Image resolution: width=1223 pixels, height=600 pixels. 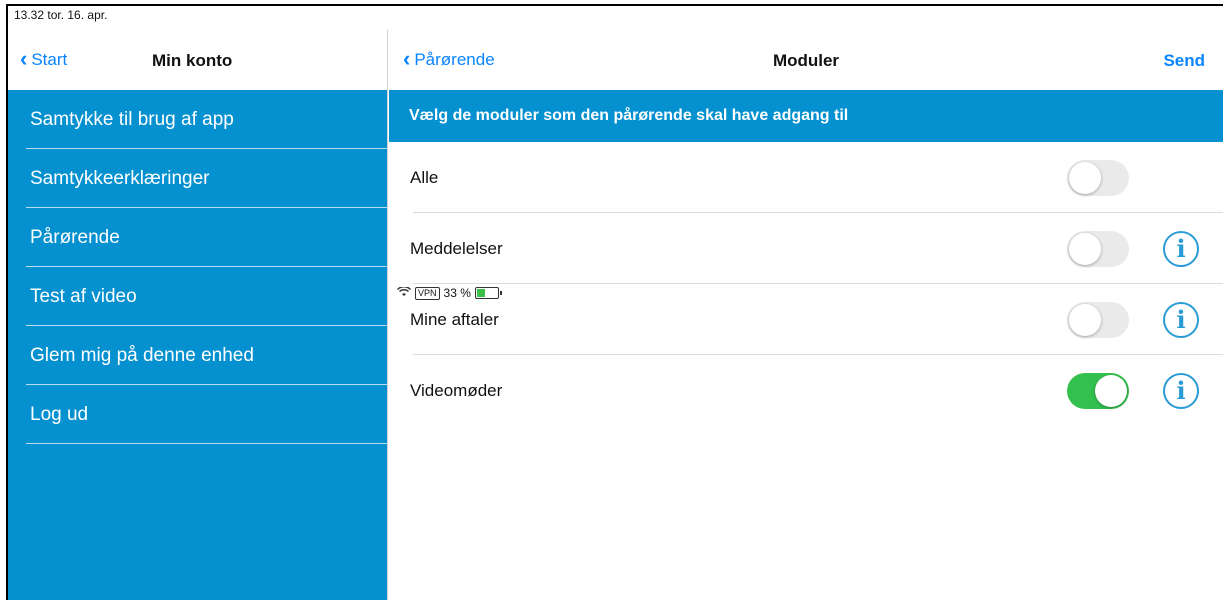 I want to click on module-row-messages: Meddelelser i, so click(x=806, y=248).